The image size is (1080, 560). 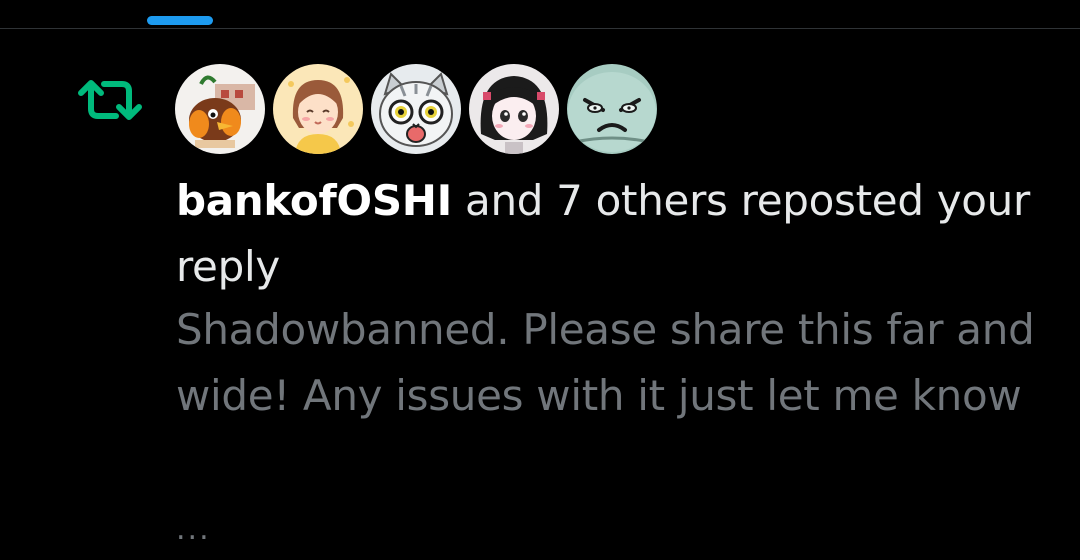 I want to click on reposter-avatars, so click(x=416, y=109).